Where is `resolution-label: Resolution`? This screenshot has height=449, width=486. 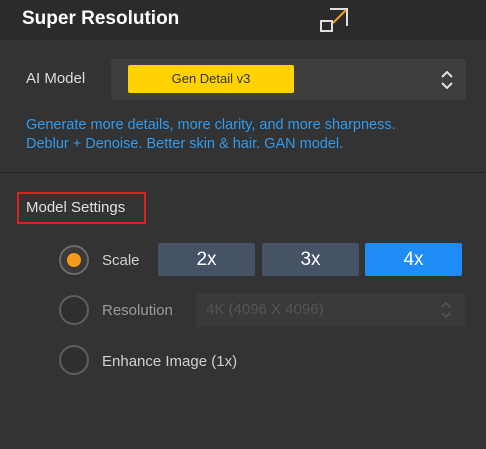
resolution-label: Resolution is located at coordinates (137, 310).